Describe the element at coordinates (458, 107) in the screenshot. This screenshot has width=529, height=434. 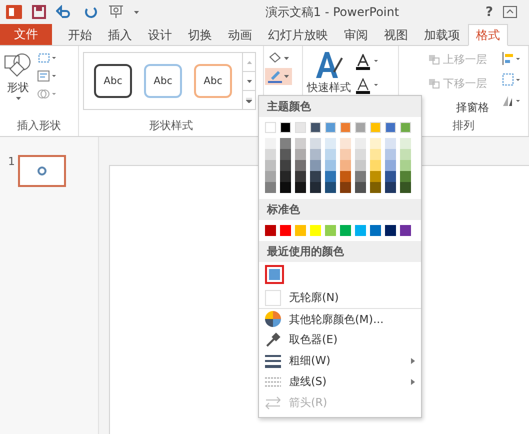
I see `arrange-button: 择窗格` at that location.